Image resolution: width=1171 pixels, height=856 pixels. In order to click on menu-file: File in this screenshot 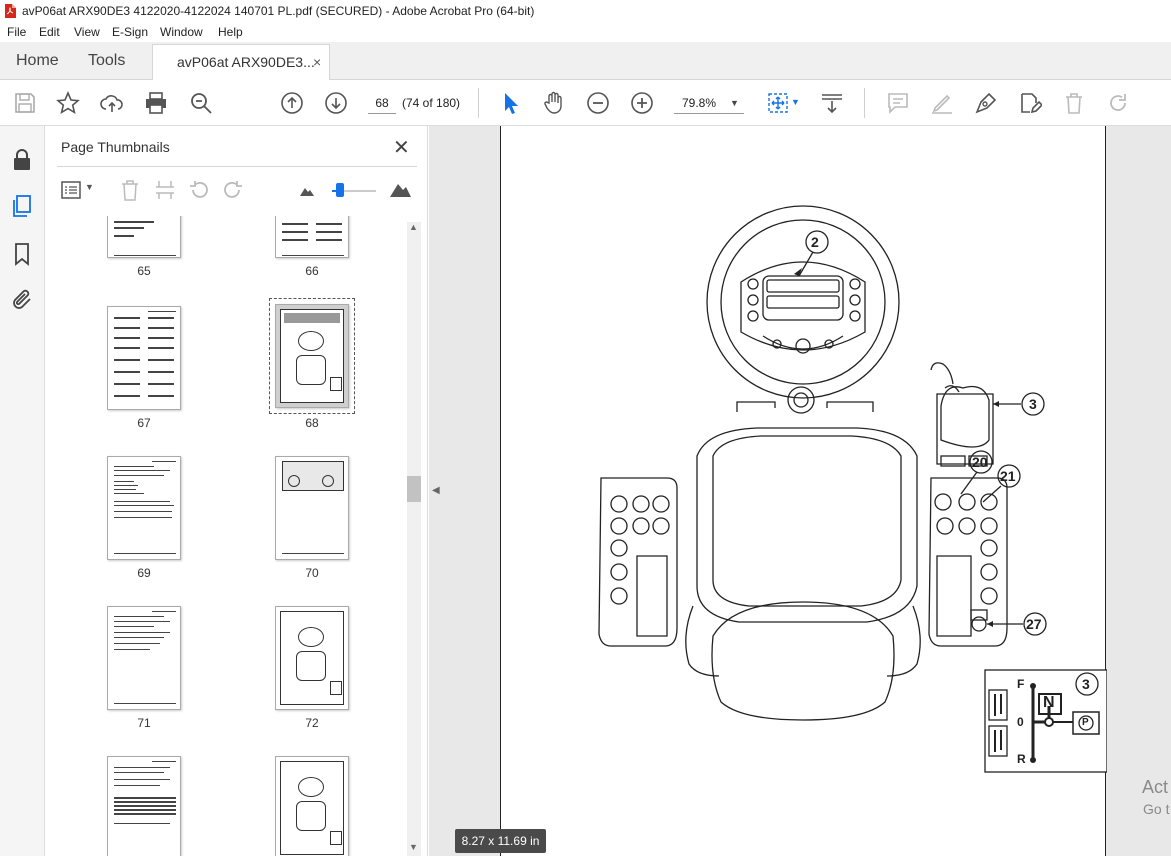, I will do `click(16, 32)`.